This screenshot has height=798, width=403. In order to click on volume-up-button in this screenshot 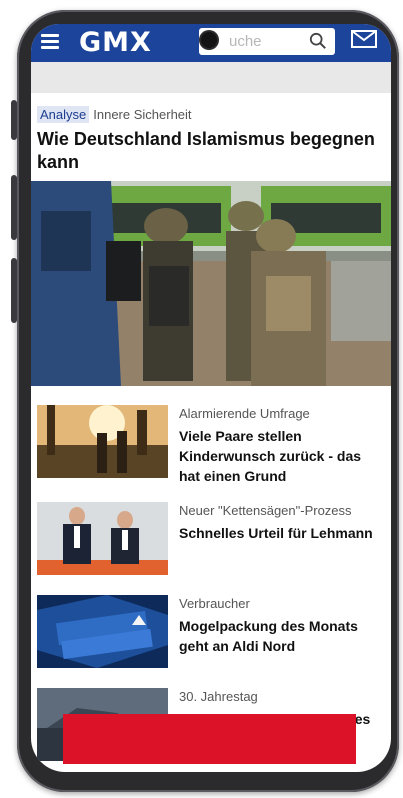, I will do `click(14, 207)`.